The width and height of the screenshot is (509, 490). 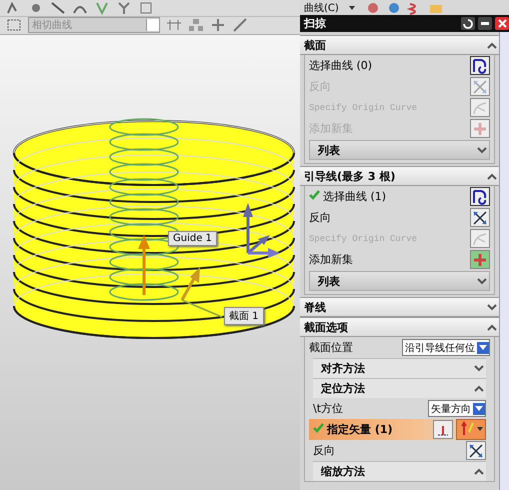 I want to click on callout-label: 截面 1, so click(x=244, y=316).